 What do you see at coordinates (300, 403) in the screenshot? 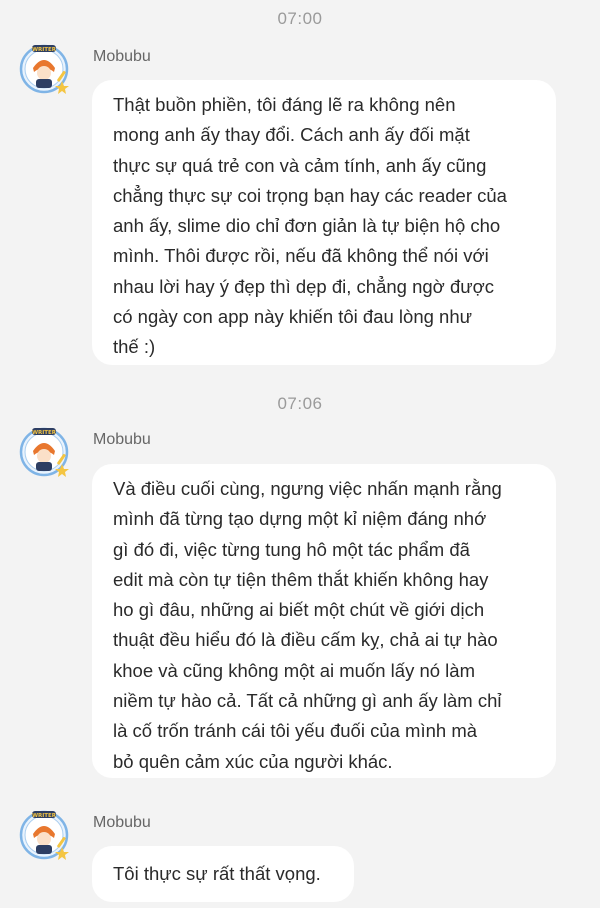
I see `timestamp: 07:06` at bounding box center [300, 403].